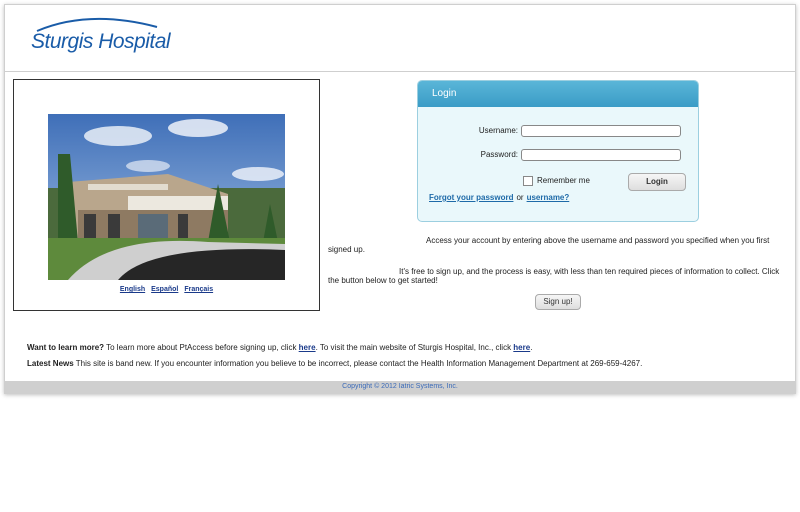 This screenshot has width=800, height=512. Describe the element at coordinates (657, 182) in the screenshot. I see `login-button: Login` at that location.